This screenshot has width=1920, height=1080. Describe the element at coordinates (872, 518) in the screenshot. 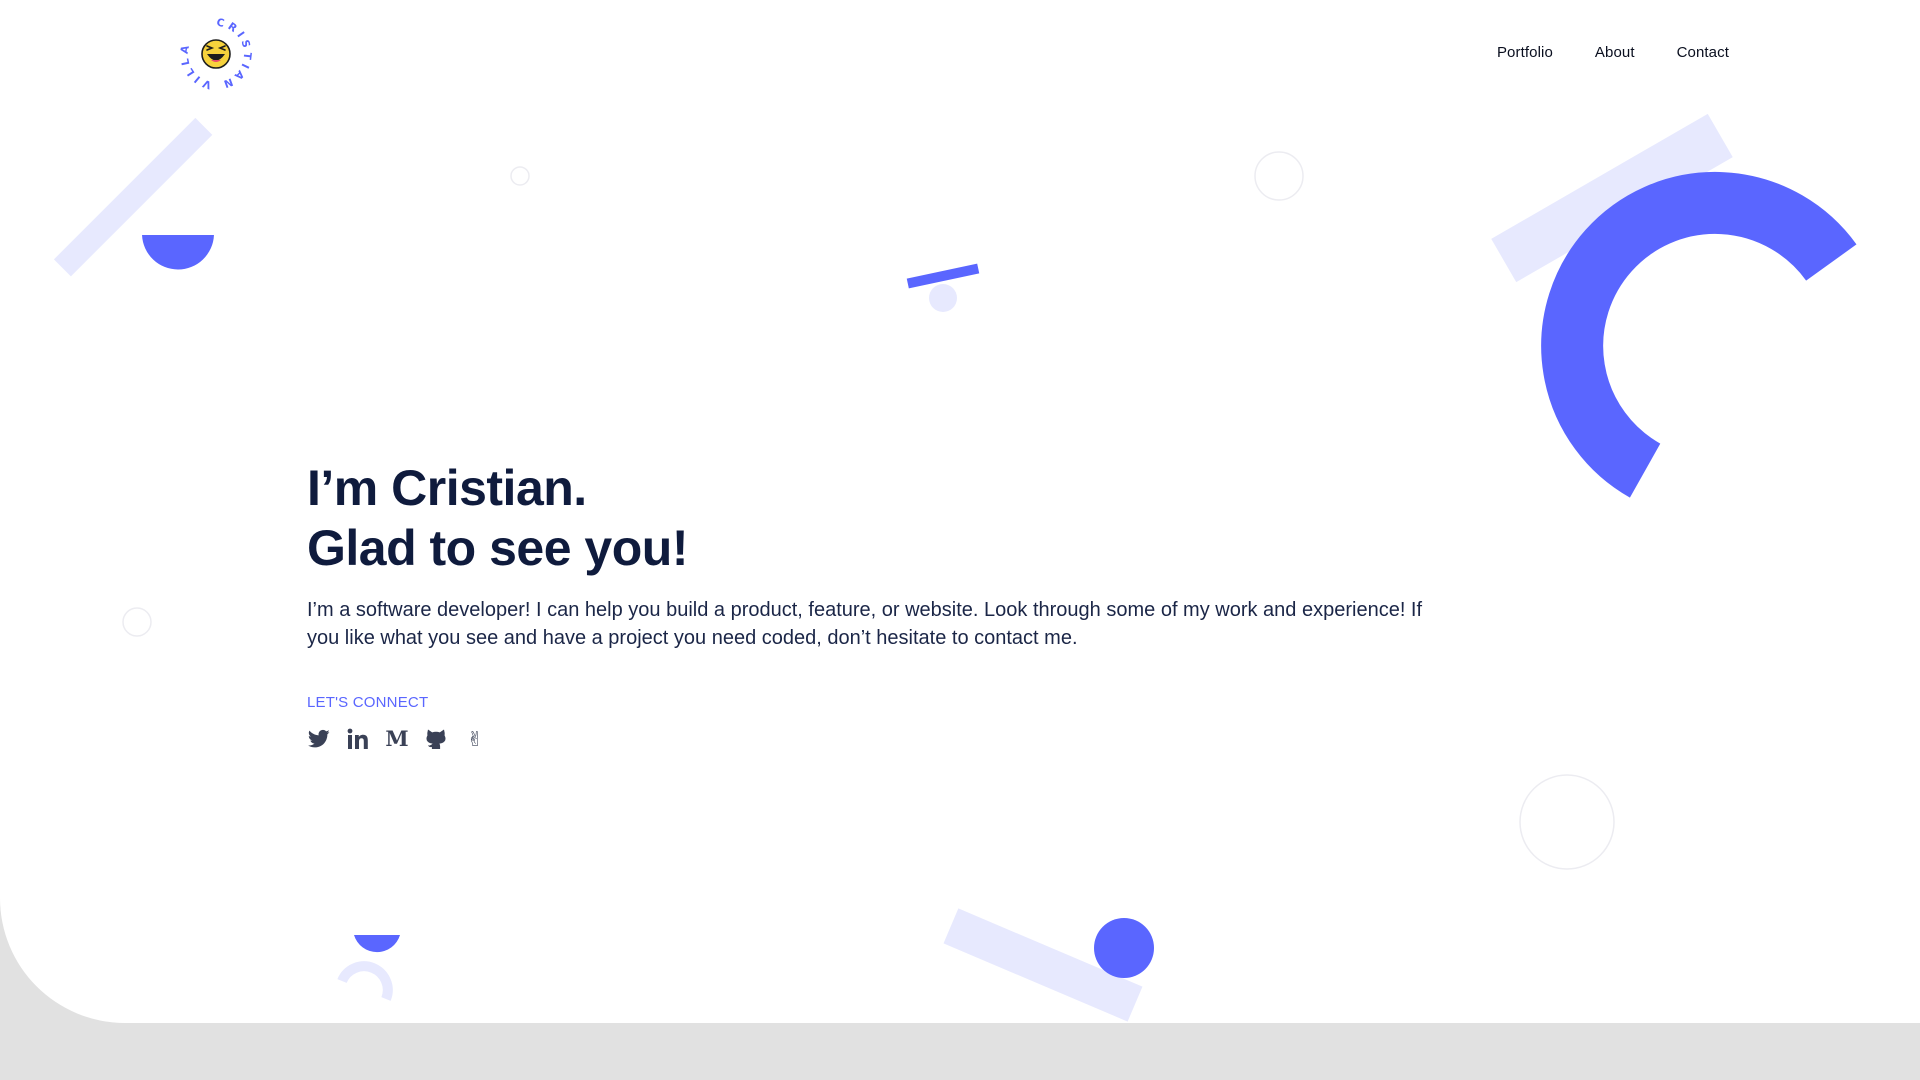

I see `hero-title: I’m Cristian. Glad to see you!` at that location.